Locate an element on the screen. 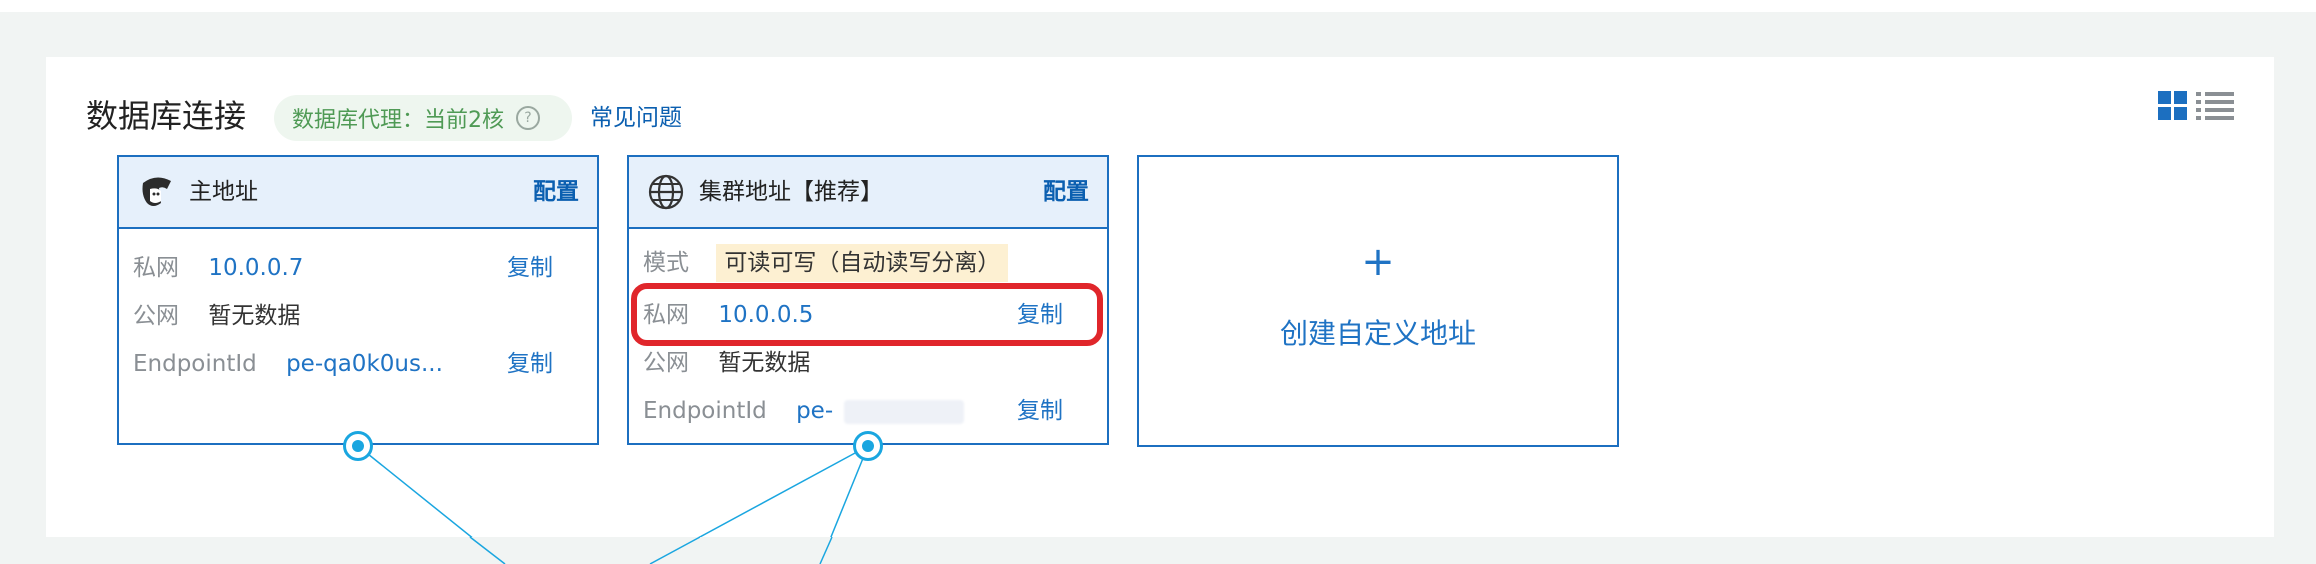  bottom-strip is located at coordinates (1158, 550).